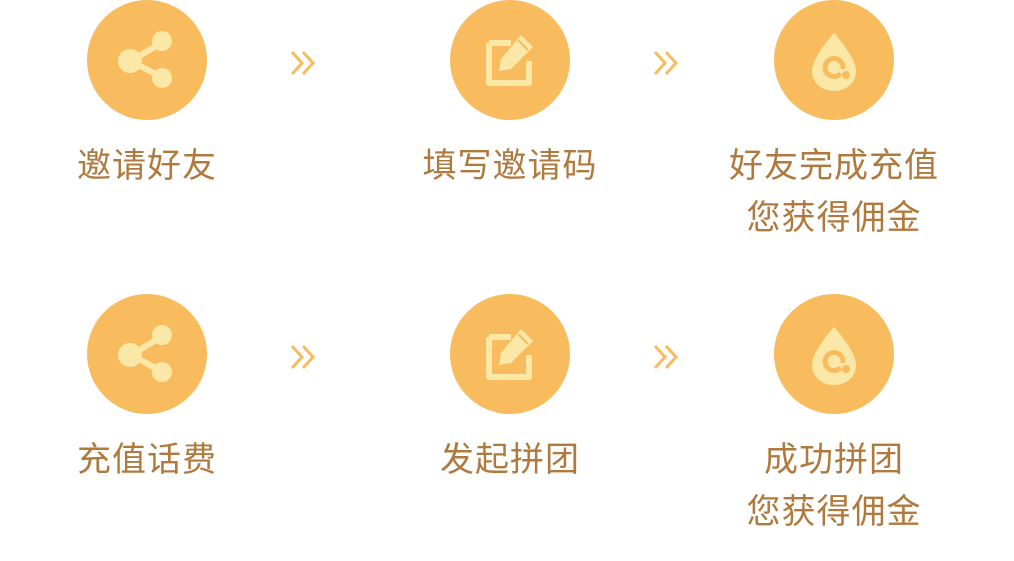 This screenshot has width=1014, height=561. I want to click on step-enter-invite-code: 填写邀请码, so click(510, 96).